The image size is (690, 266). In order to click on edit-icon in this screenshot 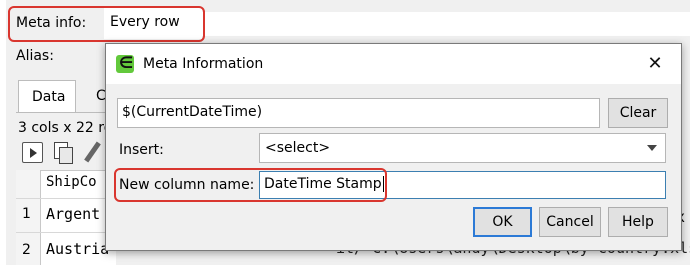, I will do `click(92, 152)`.